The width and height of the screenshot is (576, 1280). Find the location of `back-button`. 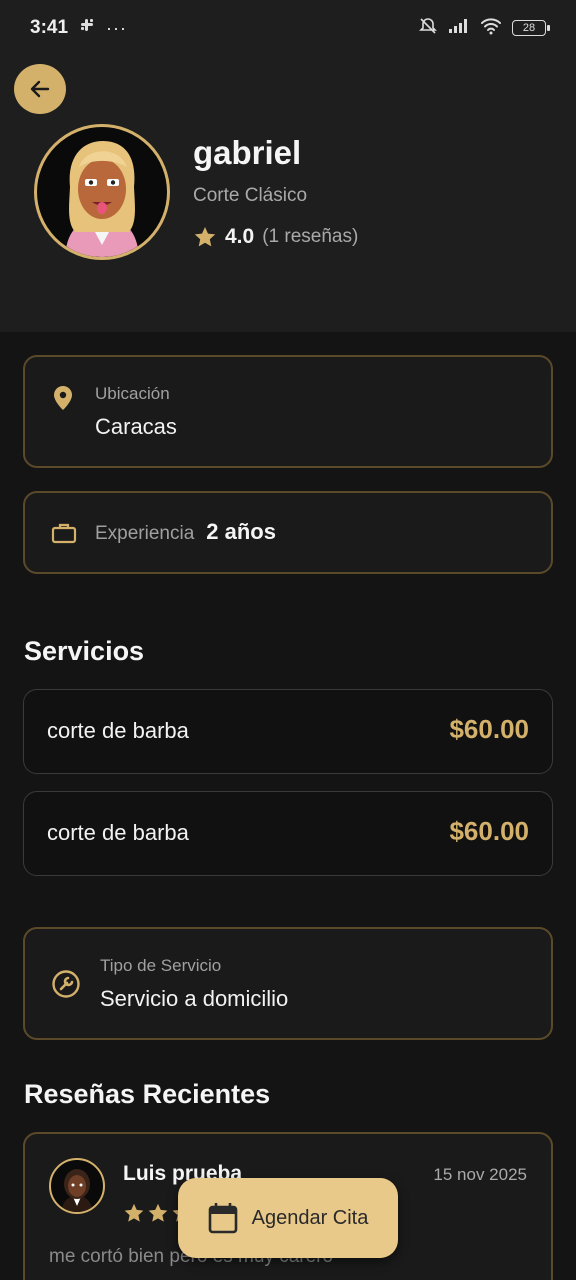

back-button is located at coordinates (40, 89).